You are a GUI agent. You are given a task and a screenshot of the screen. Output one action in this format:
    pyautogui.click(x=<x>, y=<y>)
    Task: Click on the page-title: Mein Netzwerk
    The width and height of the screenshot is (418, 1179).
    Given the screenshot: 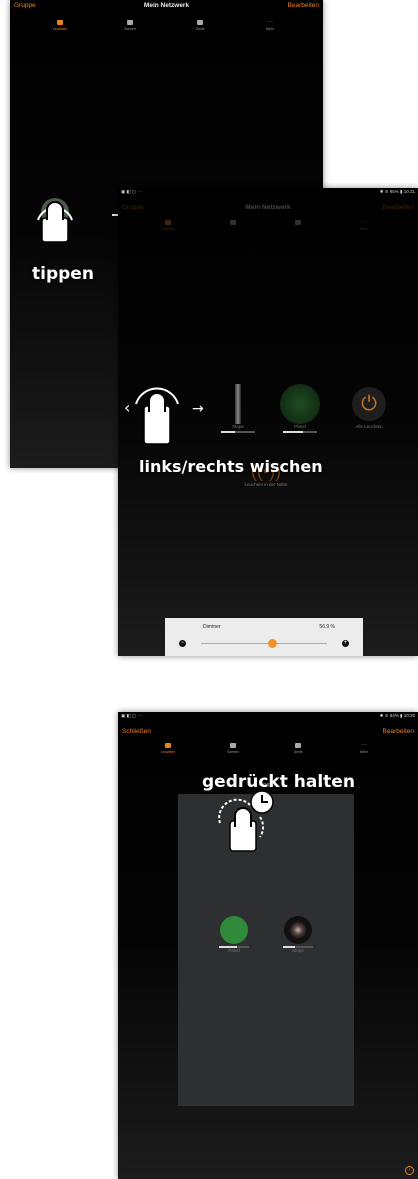 What is the action you would take?
    pyautogui.click(x=166, y=5)
    